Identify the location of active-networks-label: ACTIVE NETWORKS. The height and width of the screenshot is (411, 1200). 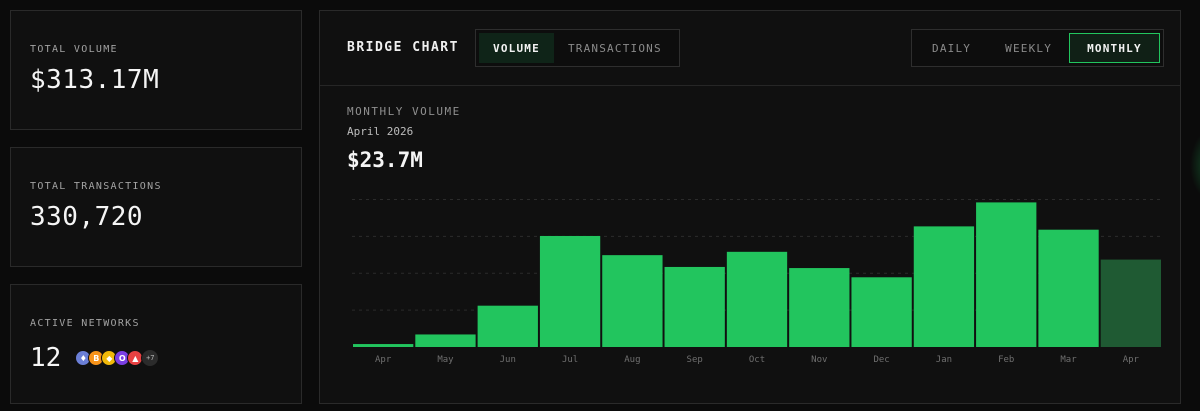
(85, 323).